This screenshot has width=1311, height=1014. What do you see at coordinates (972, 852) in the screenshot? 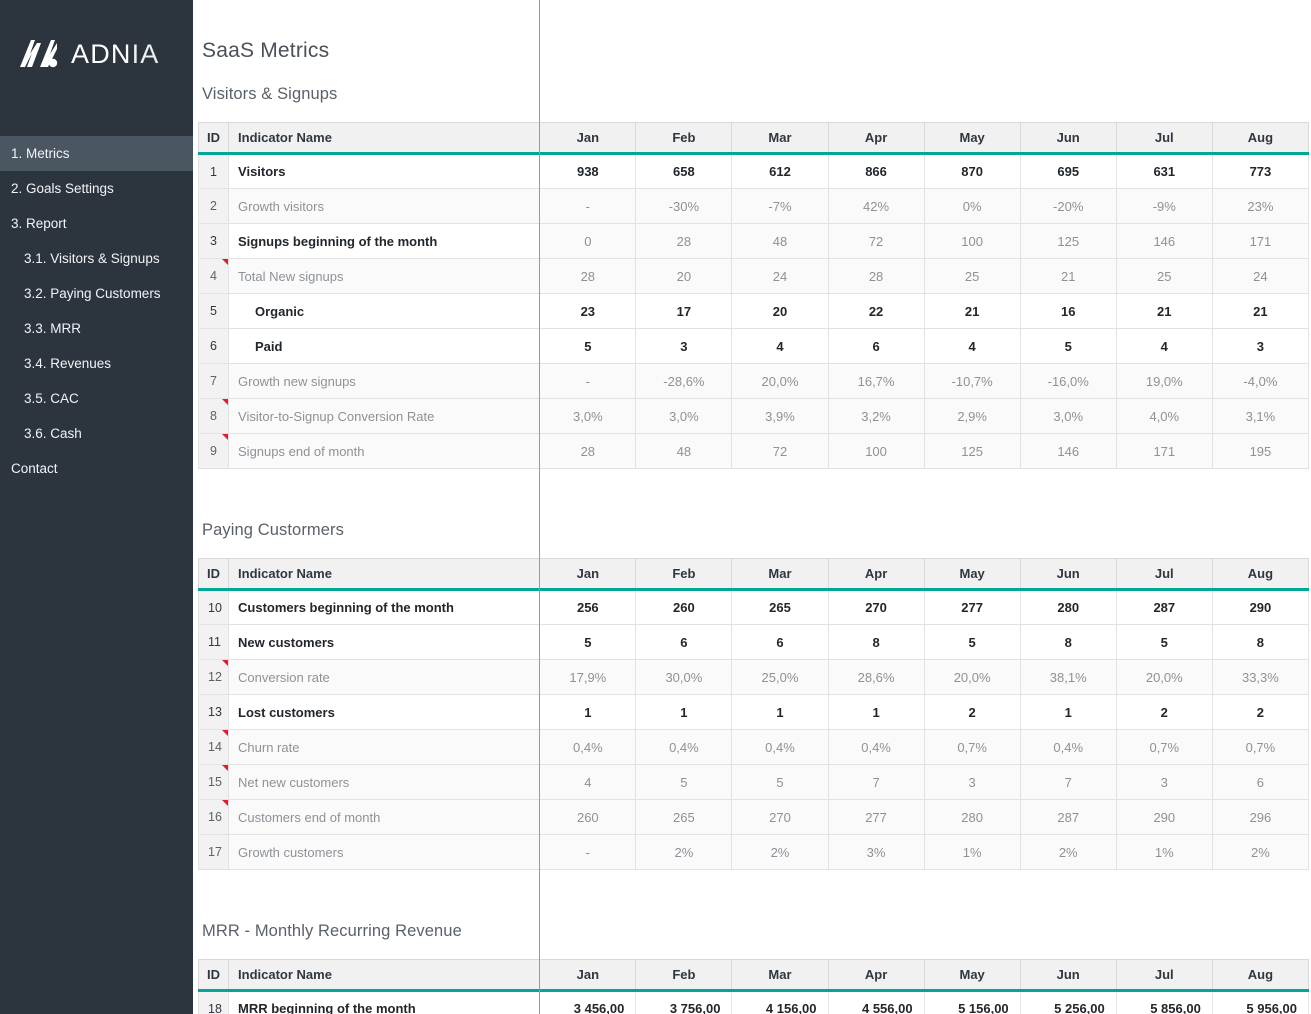
I see `cell-may: 1%` at bounding box center [972, 852].